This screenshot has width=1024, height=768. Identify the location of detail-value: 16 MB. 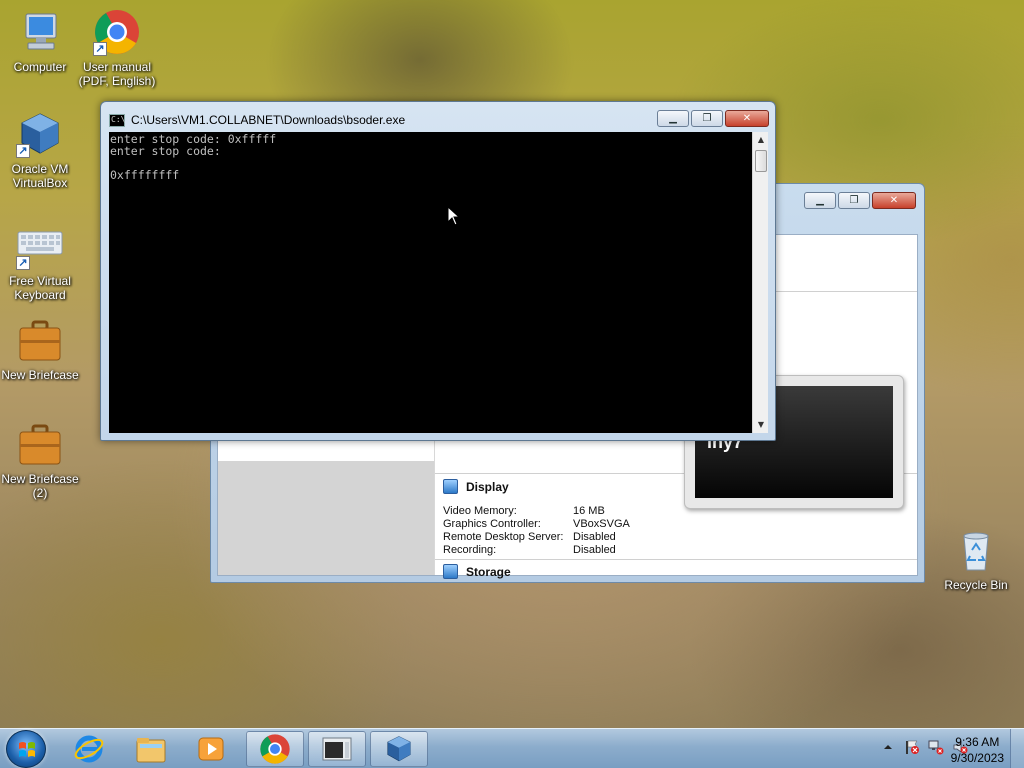
(589, 511).